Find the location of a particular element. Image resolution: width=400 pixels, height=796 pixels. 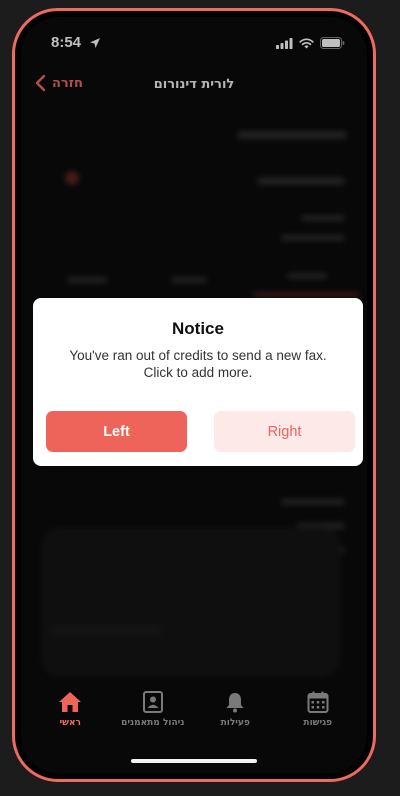

left-button: Left is located at coordinates (116, 431).